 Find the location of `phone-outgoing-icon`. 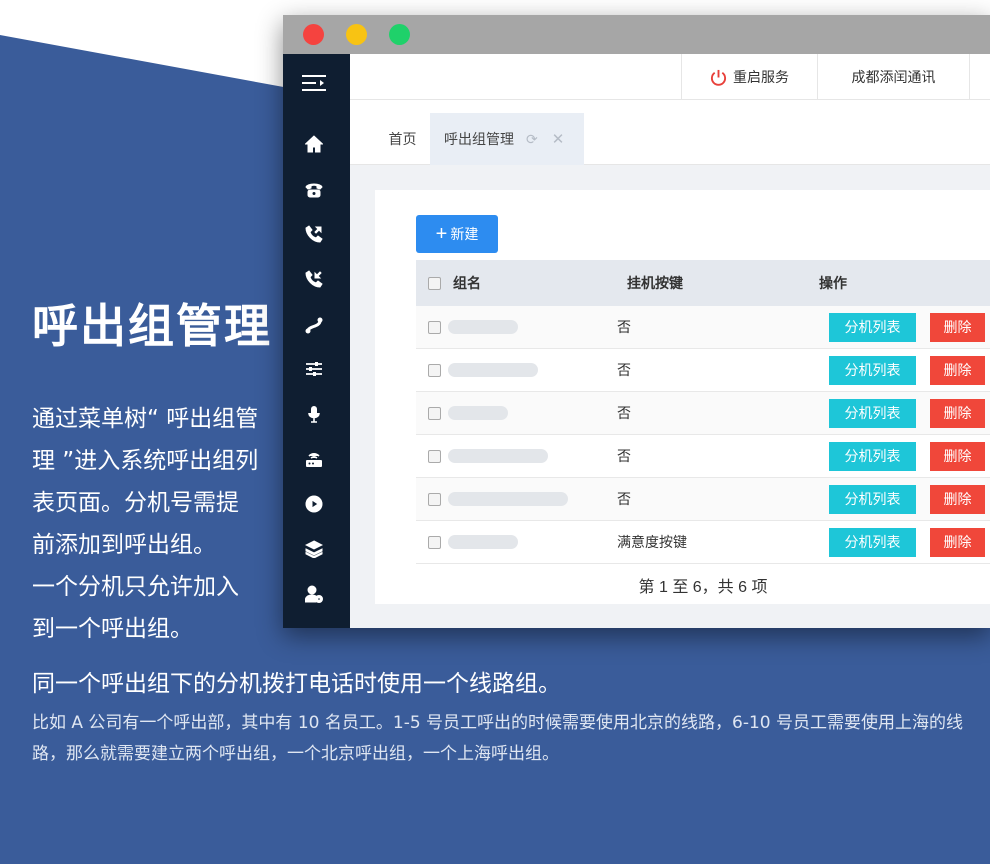

phone-outgoing-icon is located at coordinates (314, 234).